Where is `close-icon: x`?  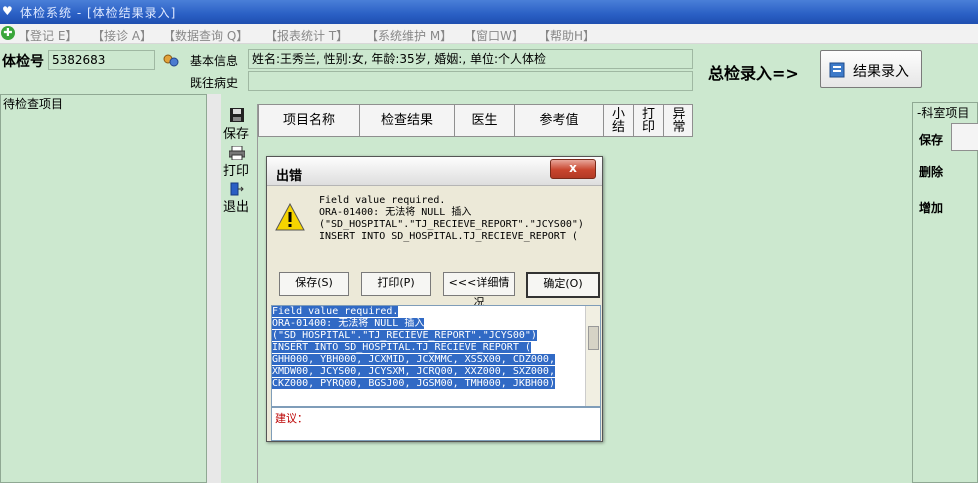 close-icon: x is located at coordinates (573, 168).